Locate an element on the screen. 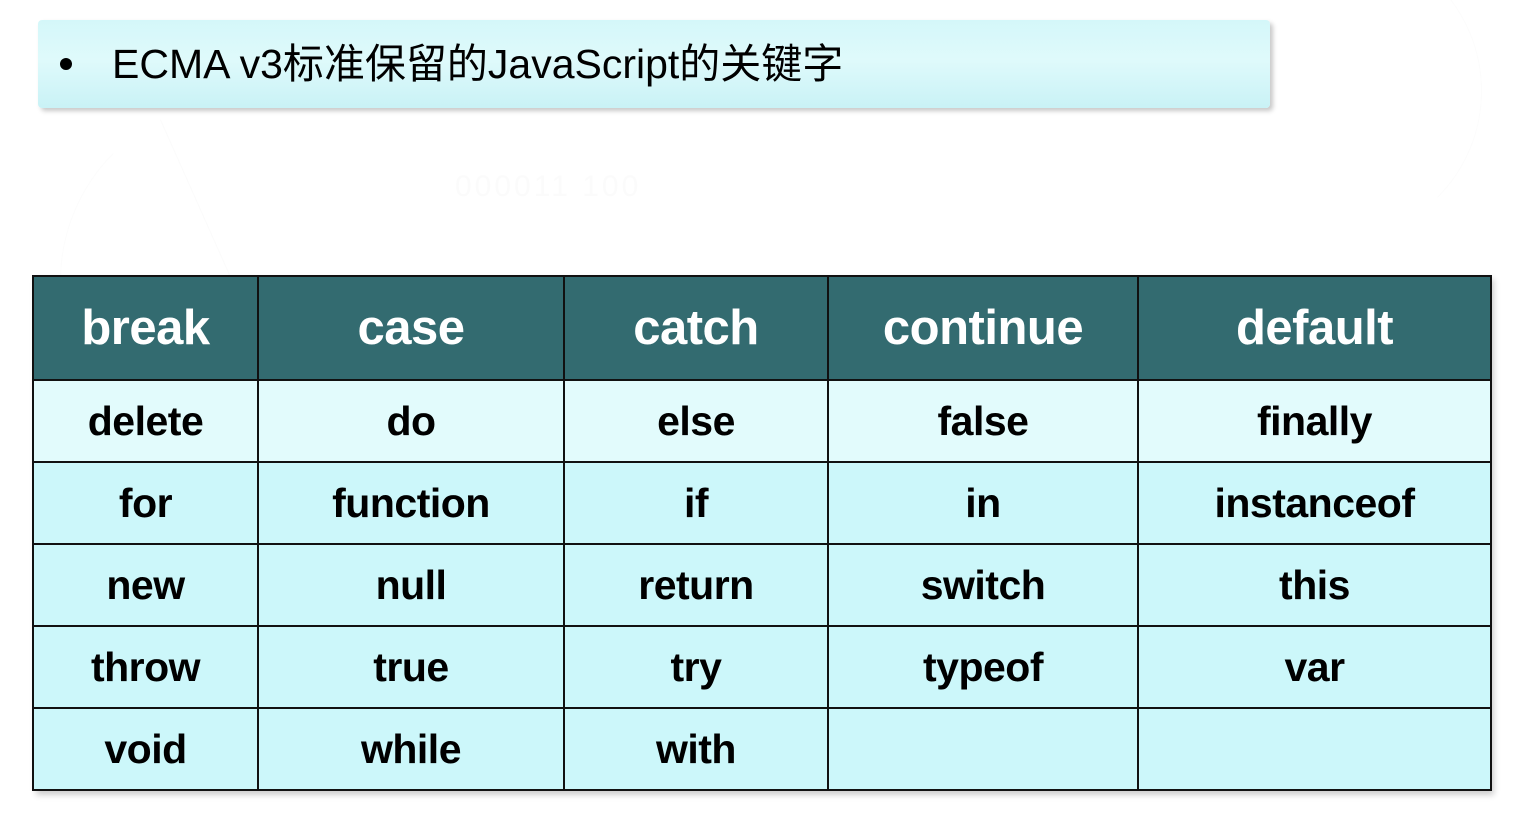 This screenshot has width=1518, height=824. table-cell: null is located at coordinates (411, 585).